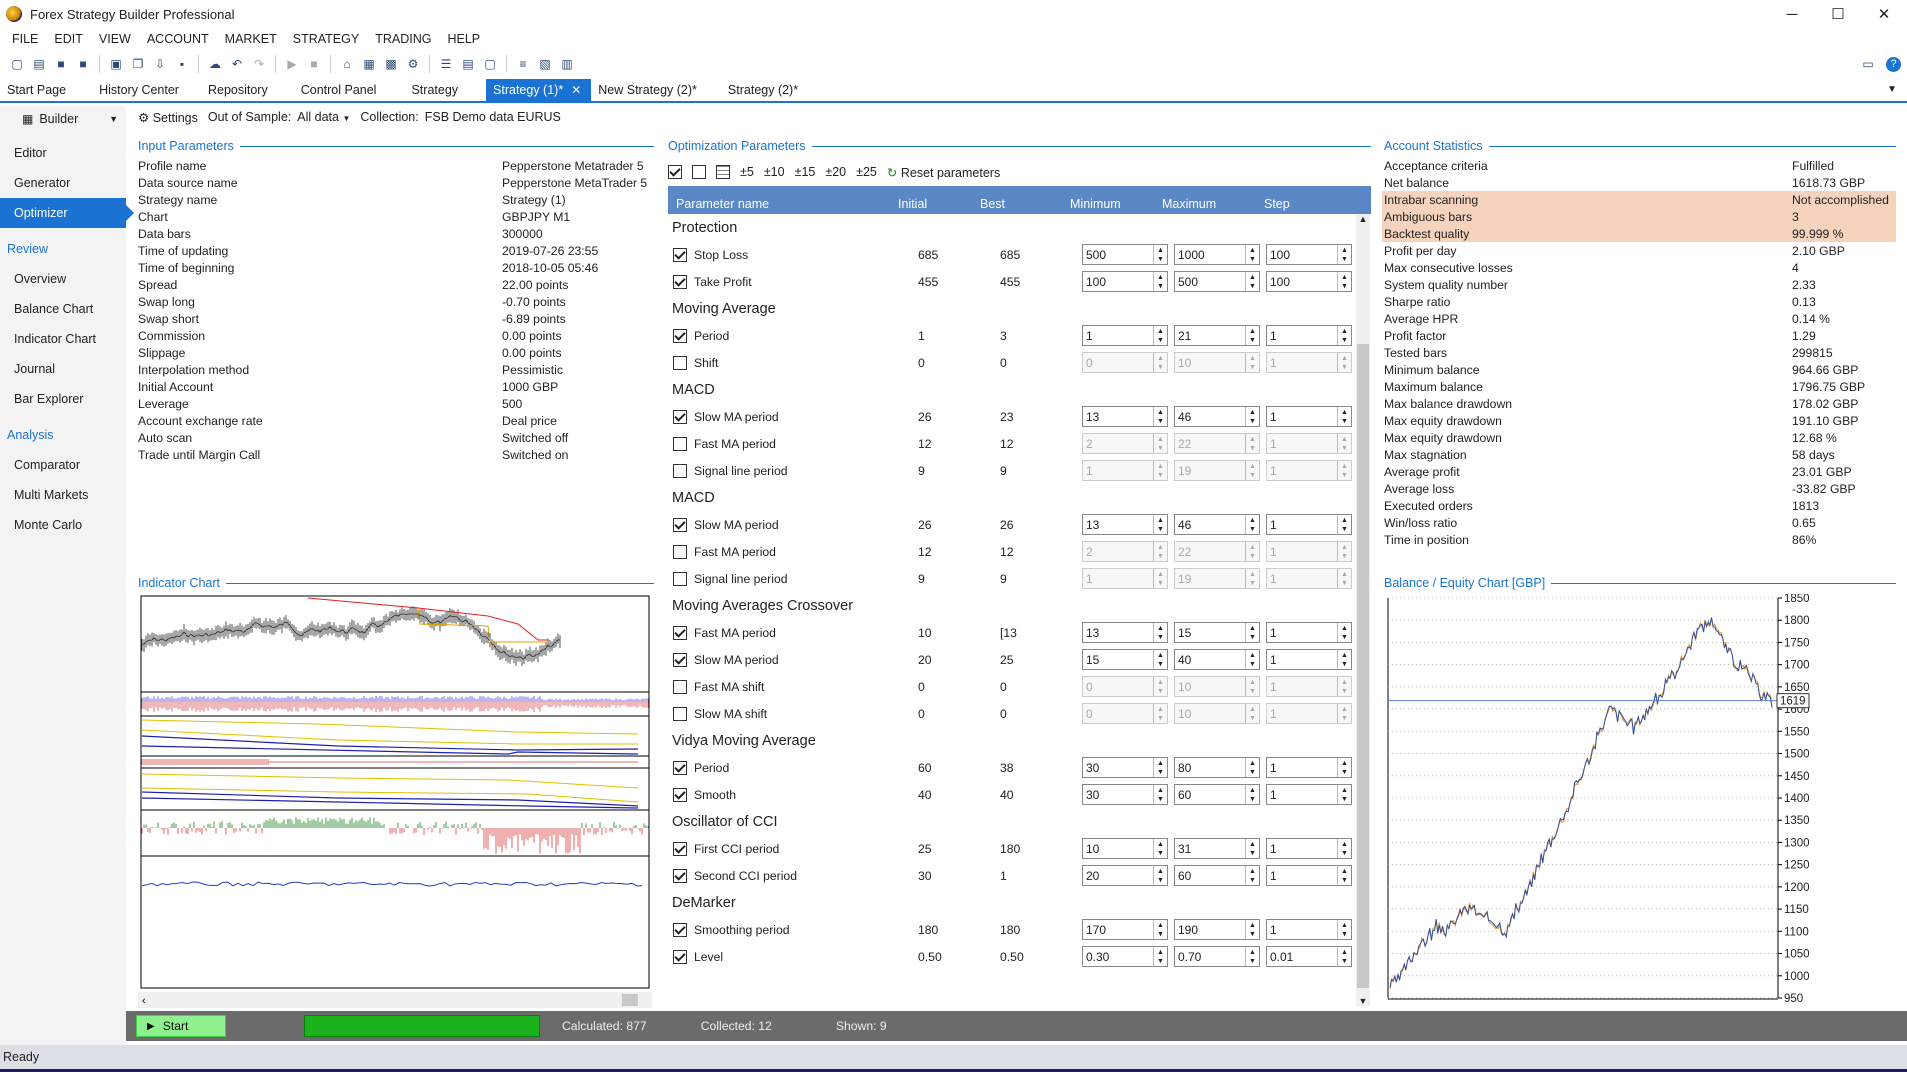 The height and width of the screenshot is (1072, 1907). What do you see at coordinates (83, 64) in the screenshot?
I see `save-as-icon: ■` at bounding box center [83, 64].